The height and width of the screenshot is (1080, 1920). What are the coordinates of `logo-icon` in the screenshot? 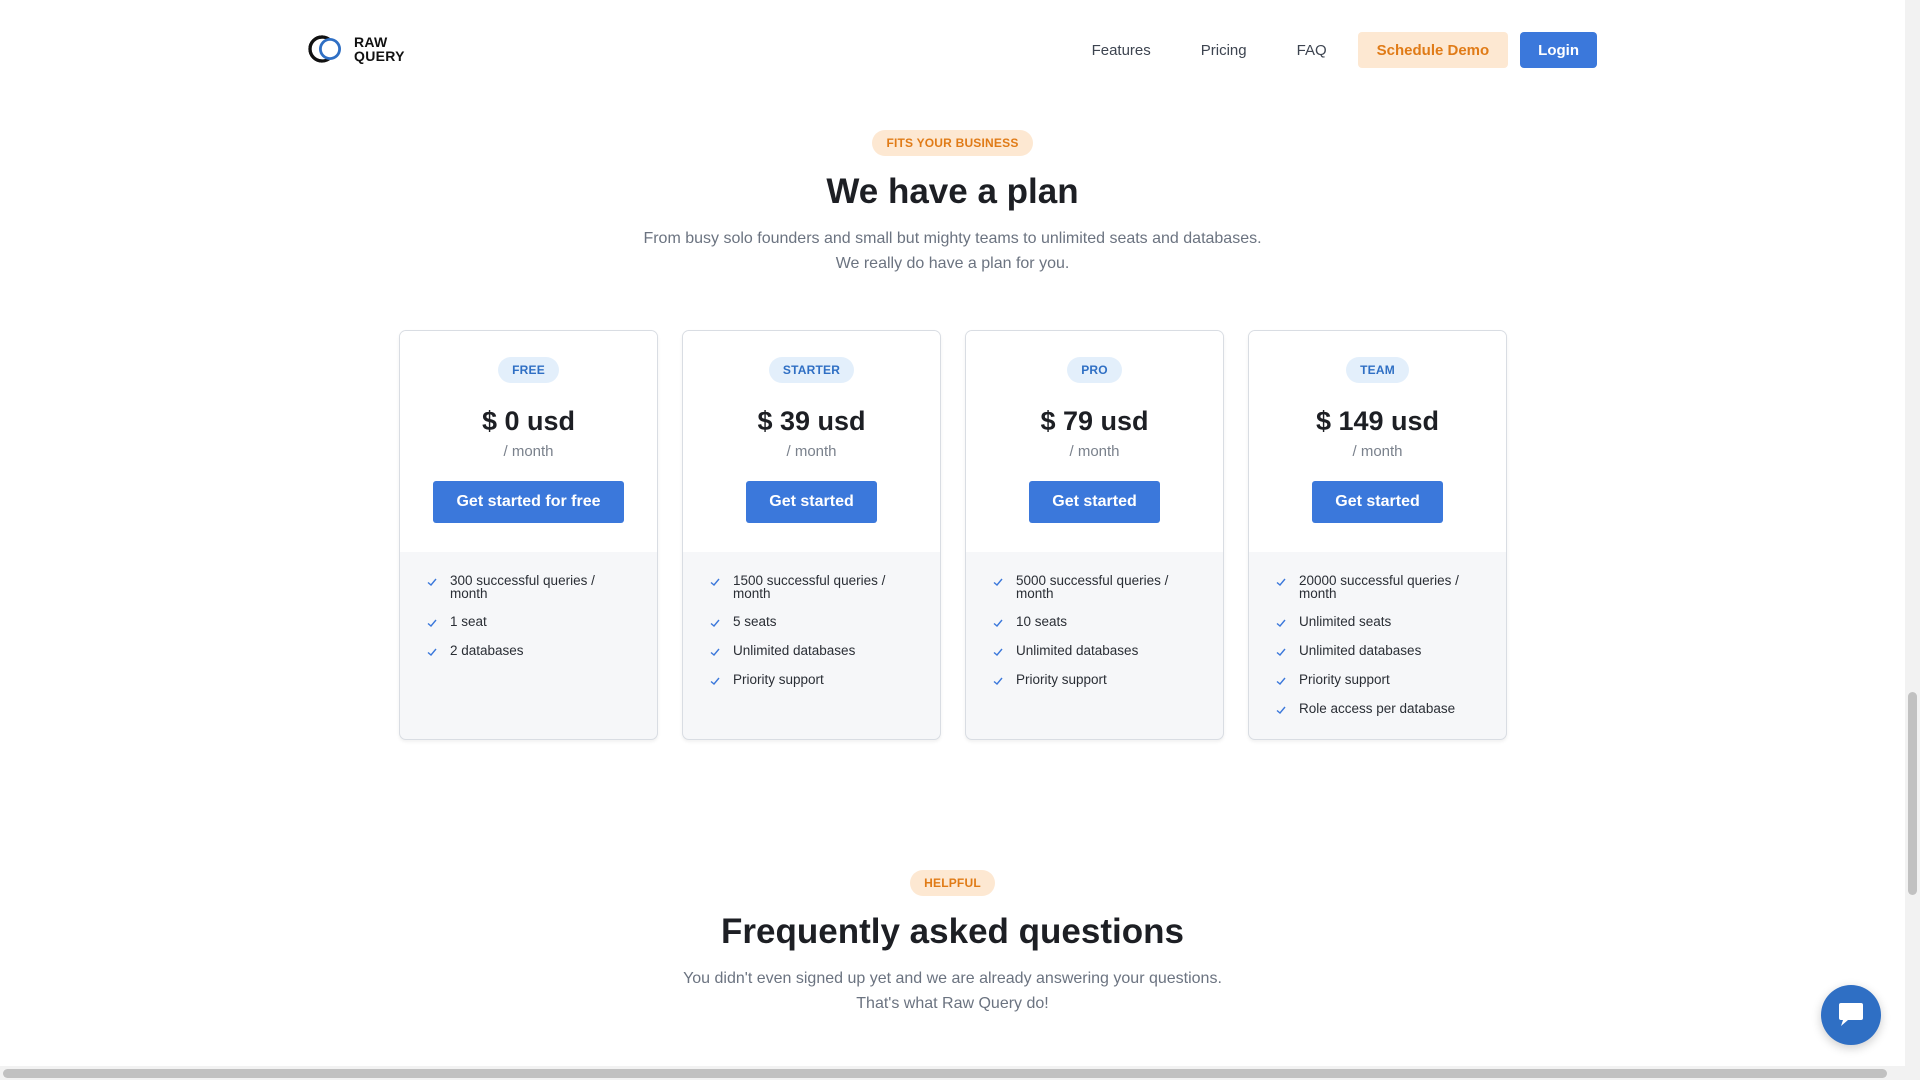 It's located at (324, 49).